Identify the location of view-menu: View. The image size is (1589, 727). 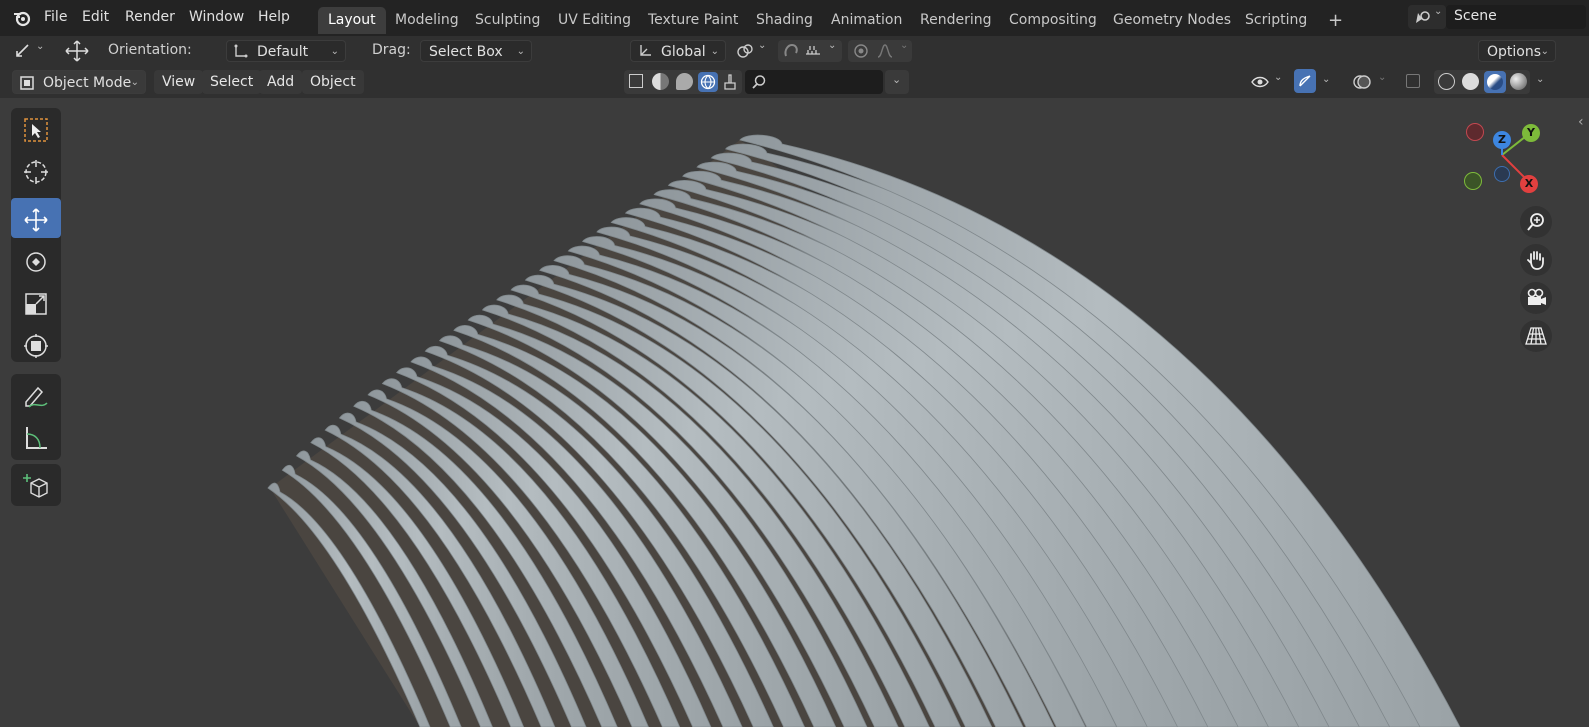
(179, 82).